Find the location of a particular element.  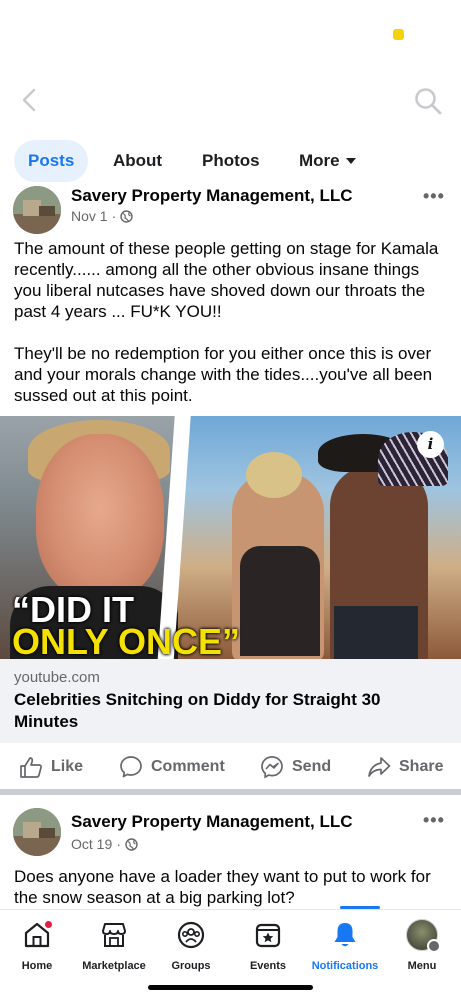

menu-badge-icon is located at coordinates (434, 946).